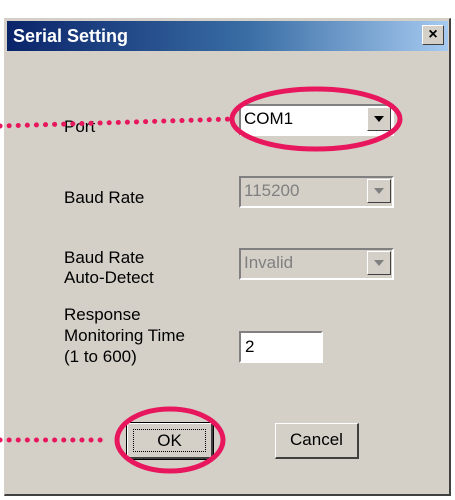  I want to click on ok-button-label: OK, so click(169, 440).